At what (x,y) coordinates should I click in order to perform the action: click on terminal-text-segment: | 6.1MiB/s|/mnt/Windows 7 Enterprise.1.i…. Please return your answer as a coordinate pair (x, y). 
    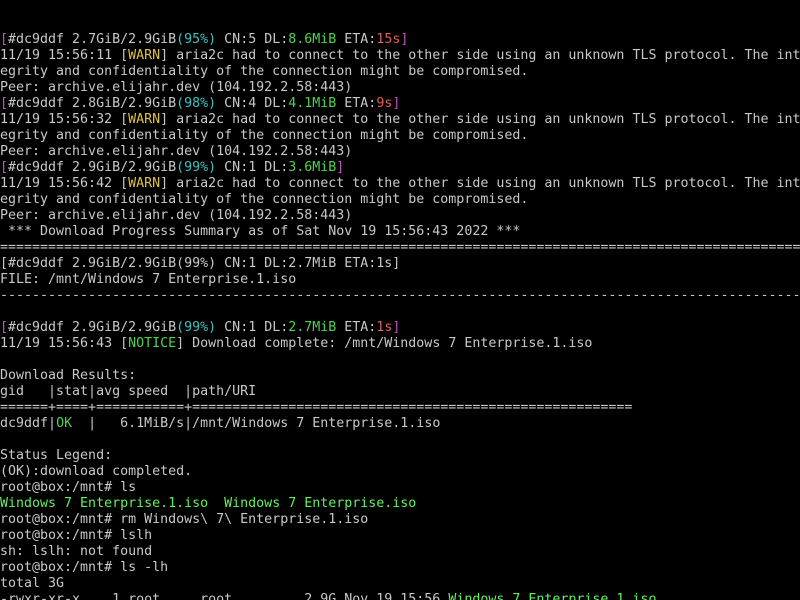
    Looking at the image, I should click on (256, 423).